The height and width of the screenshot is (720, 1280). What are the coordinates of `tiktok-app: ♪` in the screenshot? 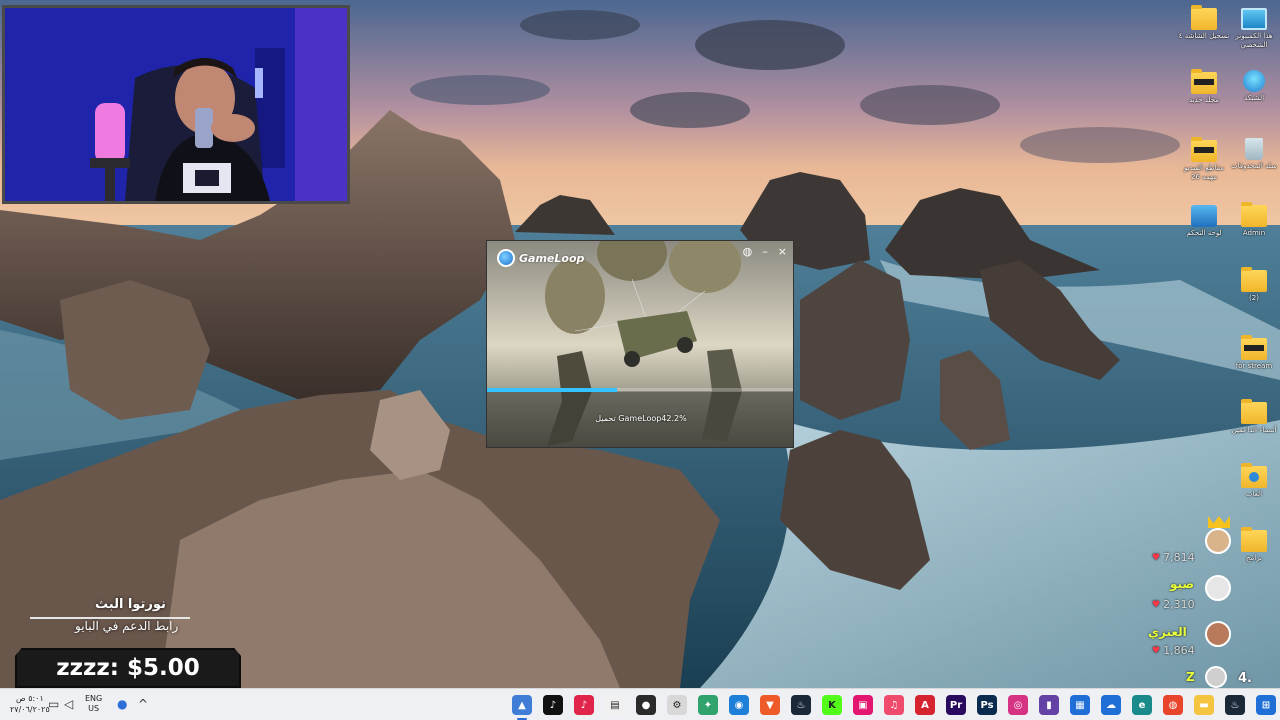 It's located at (553, 705).